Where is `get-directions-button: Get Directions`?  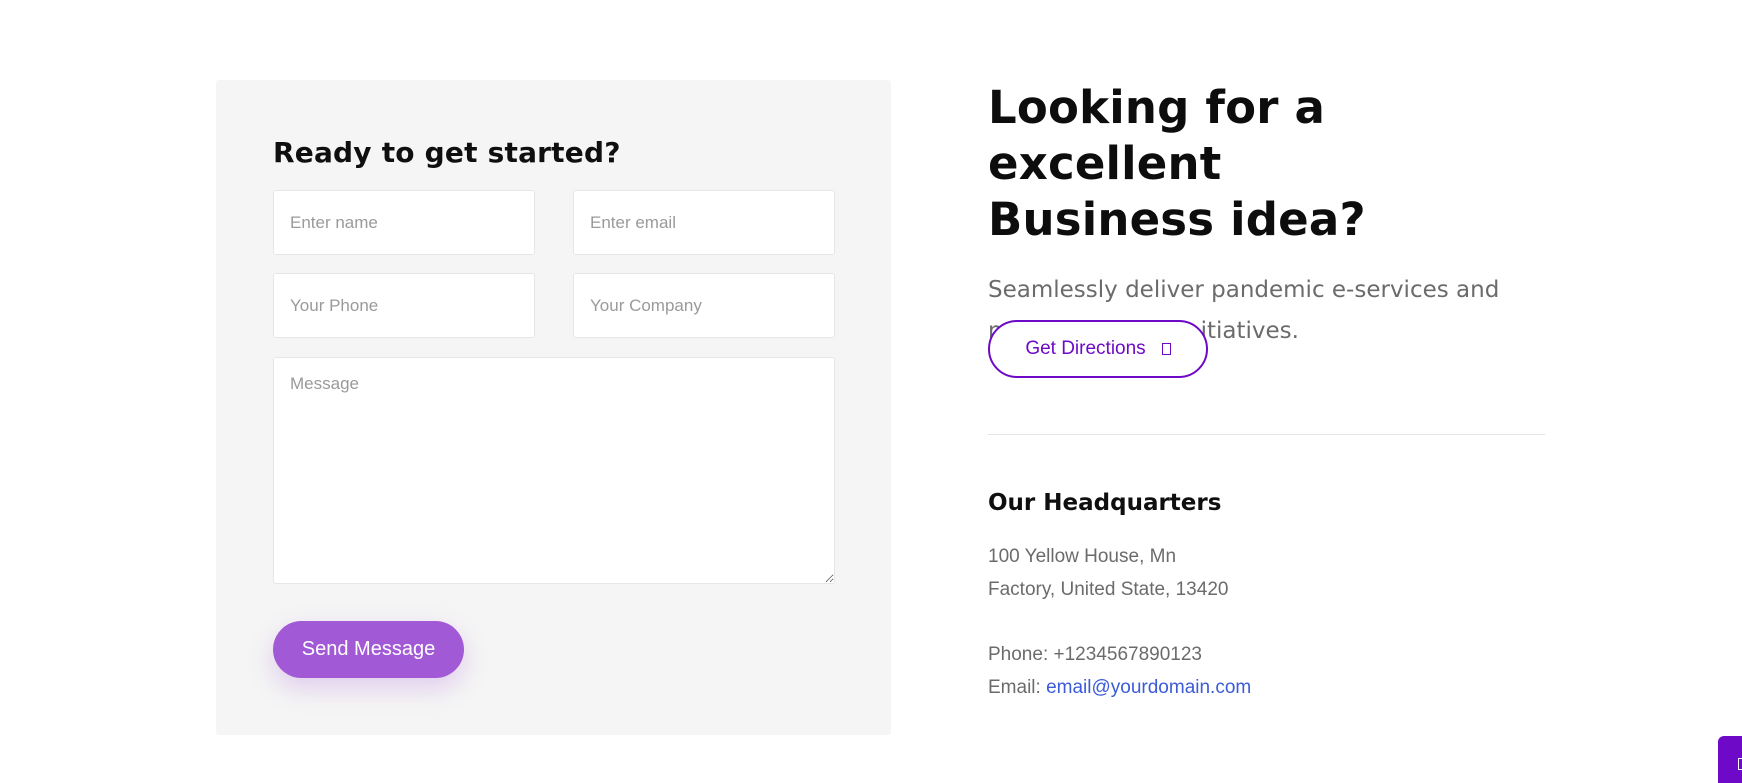
get-directions-button: Get Directions is located at coordinates (1098, 349).